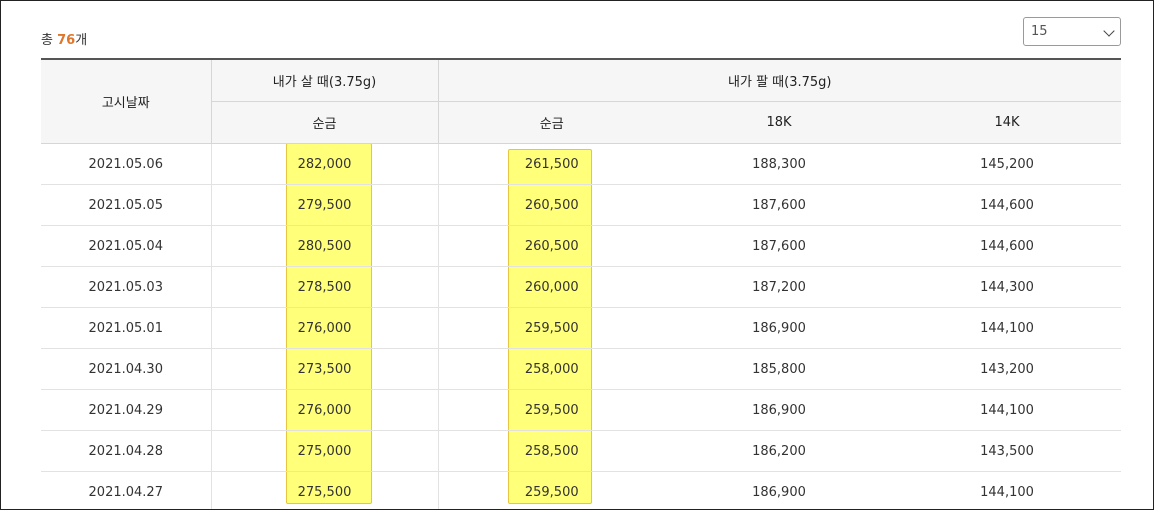 This screenshot has height=510, width=1154. I want to click on table-row: 2021.04.27 275,500 259,500 186,900 144,100, so click(581, 490).